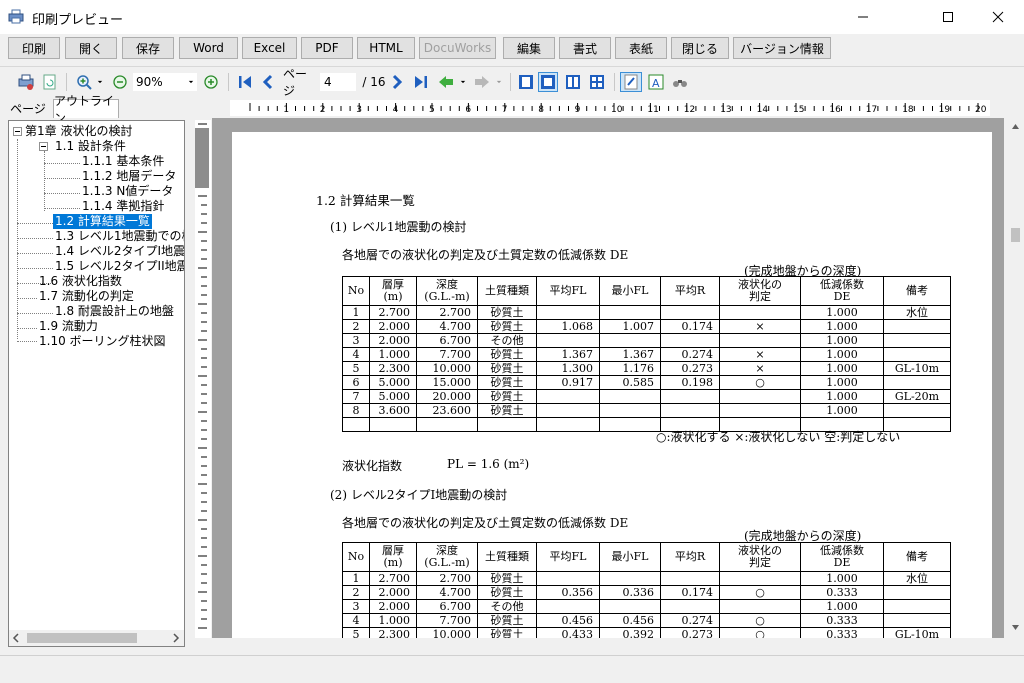 The width and height of the screenshot is (1024, 683). I want to click on forward-dropdown, so click(499, 82).